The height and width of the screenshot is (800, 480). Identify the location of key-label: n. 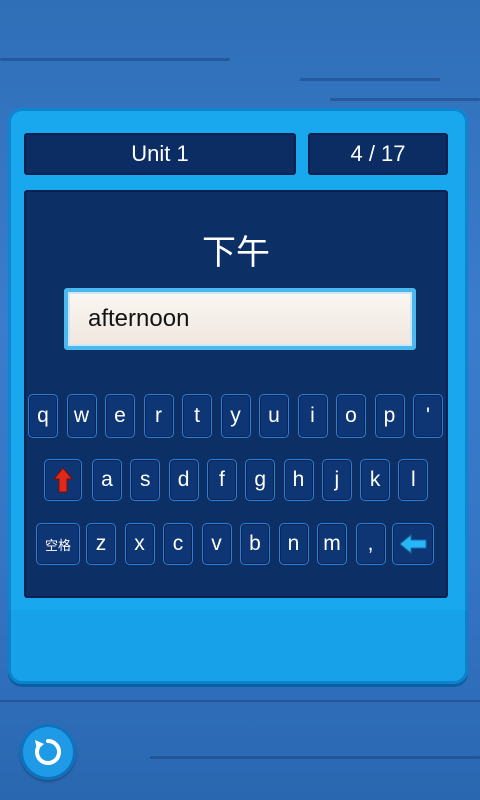
(293, 543).